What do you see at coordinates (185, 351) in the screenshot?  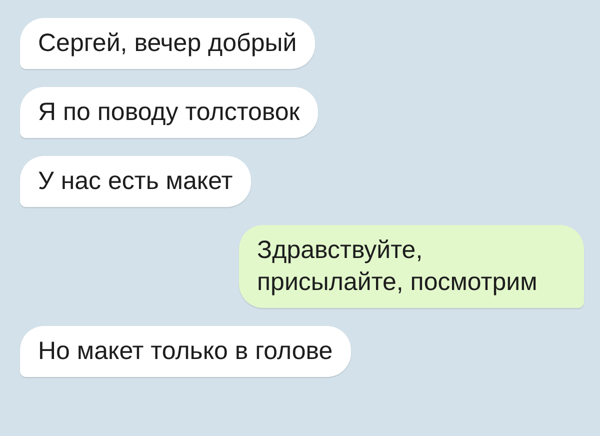 I see `message-bubble: Но макет только в голове` at bounding box center [185, 351].